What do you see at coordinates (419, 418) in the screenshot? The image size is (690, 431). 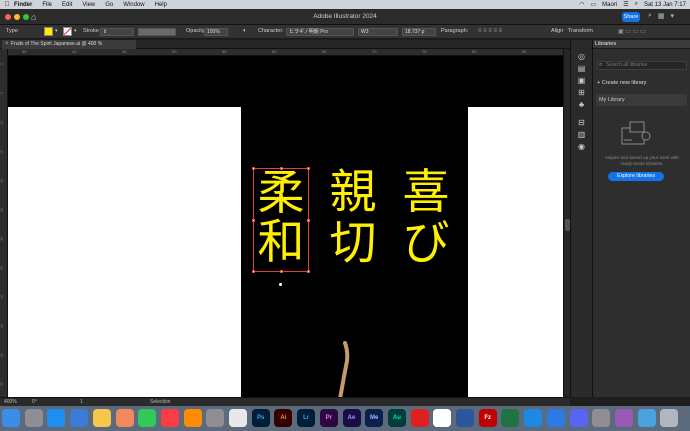 I see `dock-app-acrobat` at bounding box center [419, 418].